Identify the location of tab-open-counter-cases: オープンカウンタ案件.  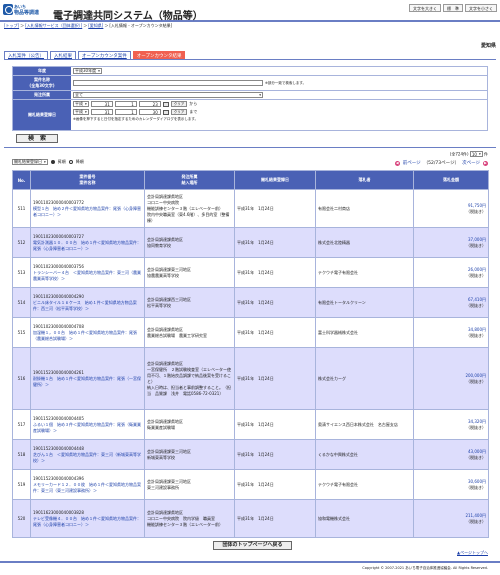
(104, 55).